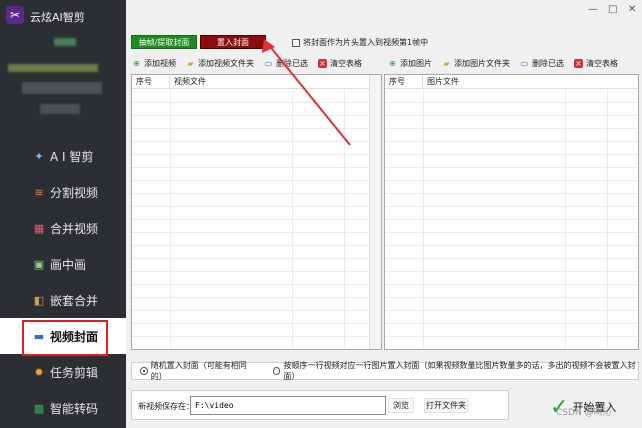 The width and height of the screenshot is (642, 428). I want to click on add-video-folder-button: ▰ 添加视频文件夹, so click(220, 63).